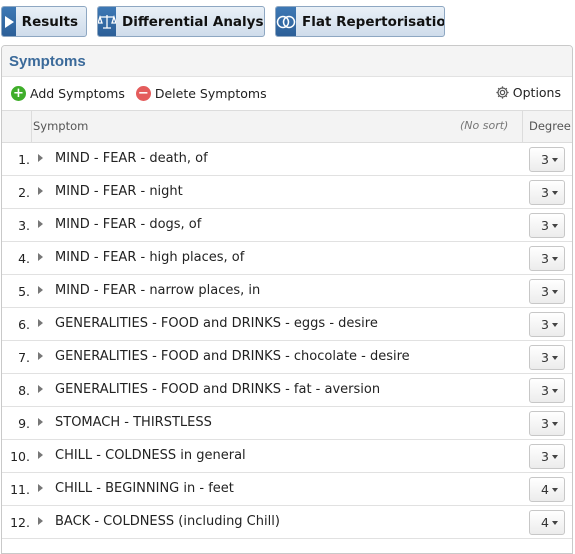 Image resolution: width=575 pixels, height=554 pixels. Describe the element at coordinates (287, 522) in the screenshot. I see `table-row: 12. BACK - COLDNESS (including Chill) 4` at that location.